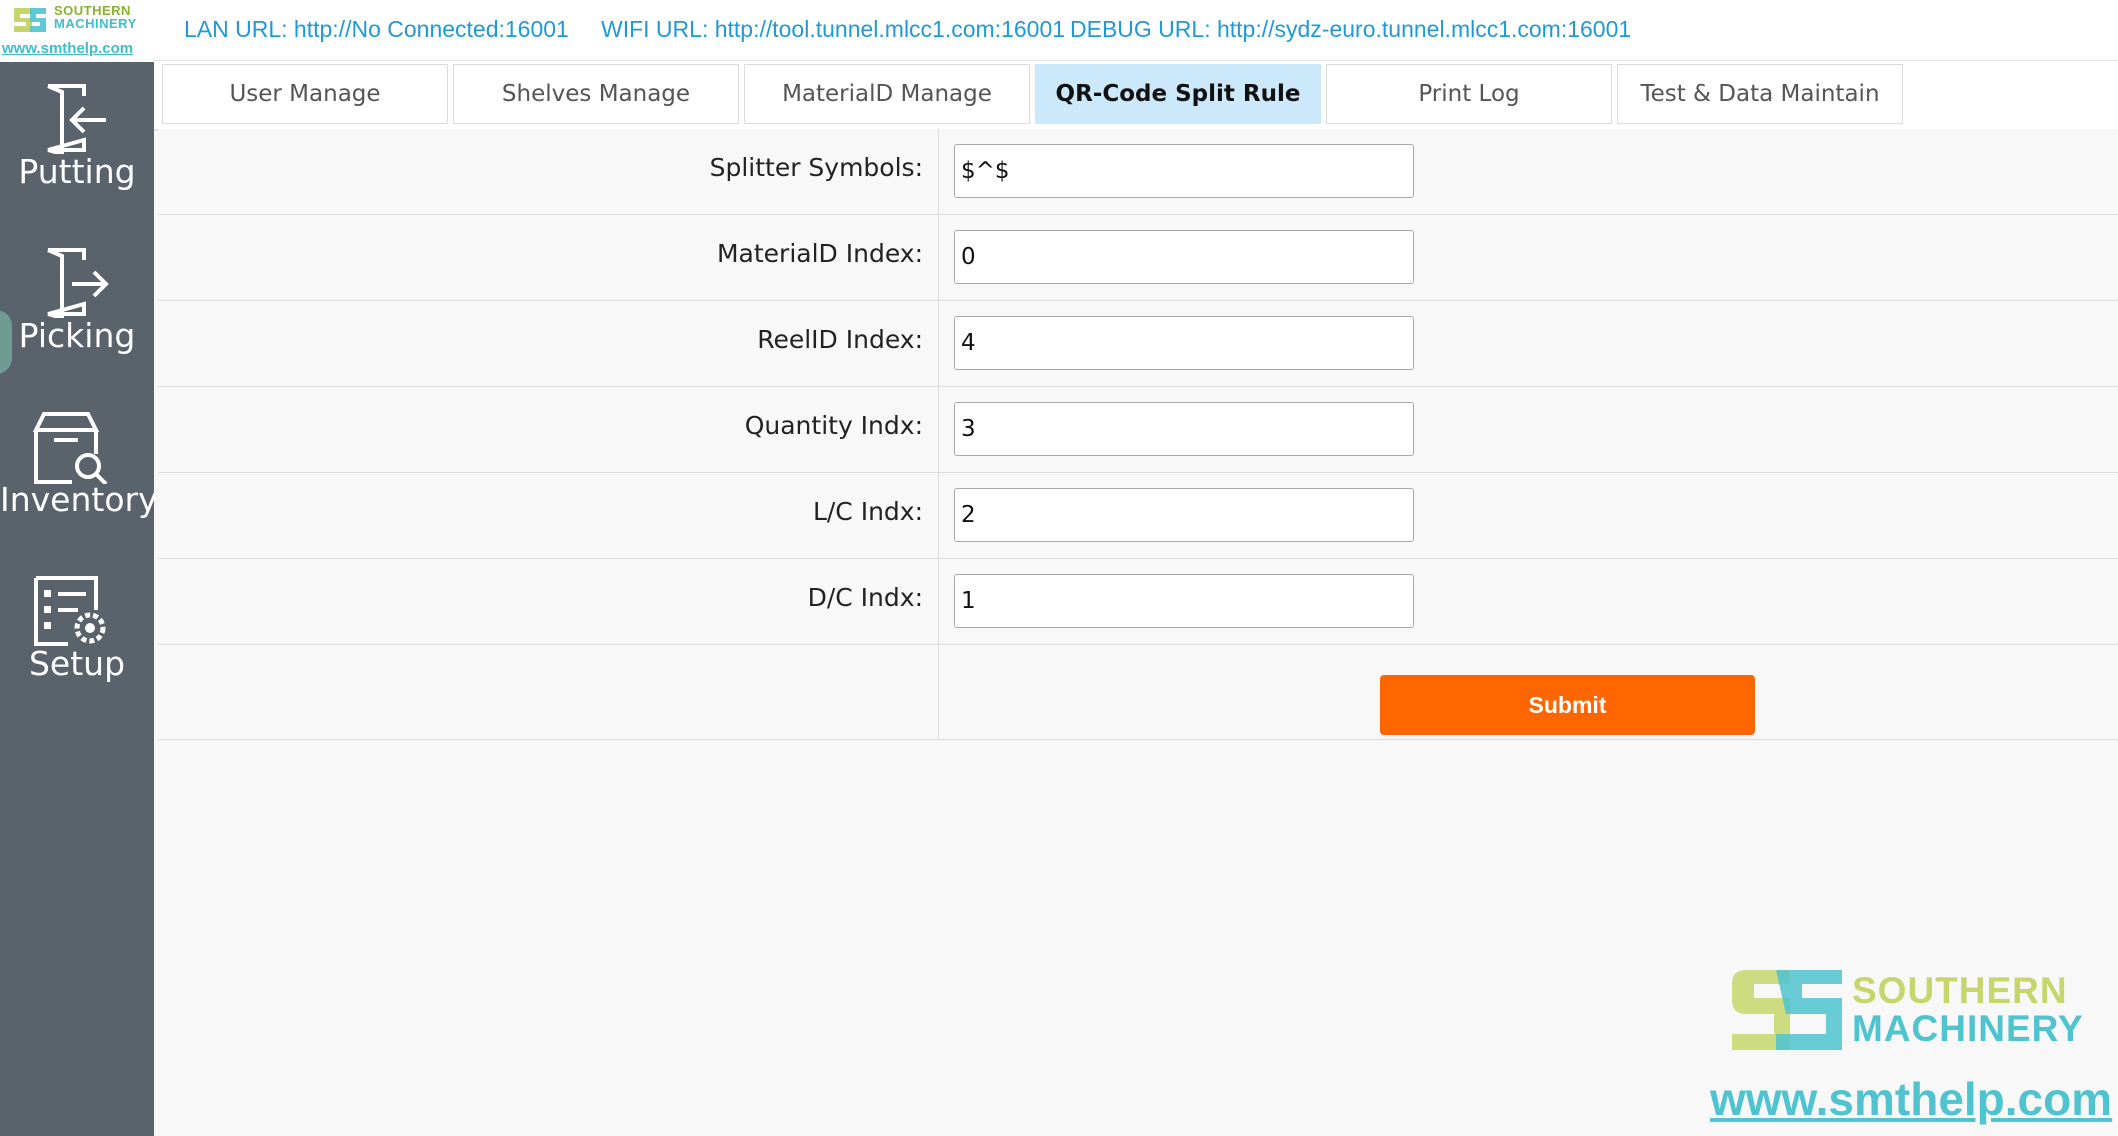 The width and height of the screenshot is (2118, 1136). Describe the element at coordinates (77, 335) in the screenshot. I see `sidebar-item-label: Picking` at that location.